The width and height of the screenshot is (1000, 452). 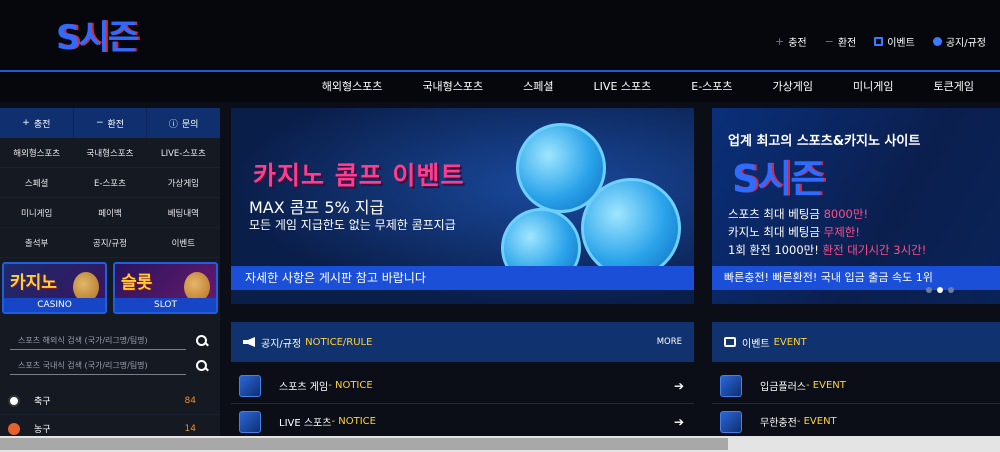 I want to click on panel-title: 공지/규정, so click(x=281, y=344).